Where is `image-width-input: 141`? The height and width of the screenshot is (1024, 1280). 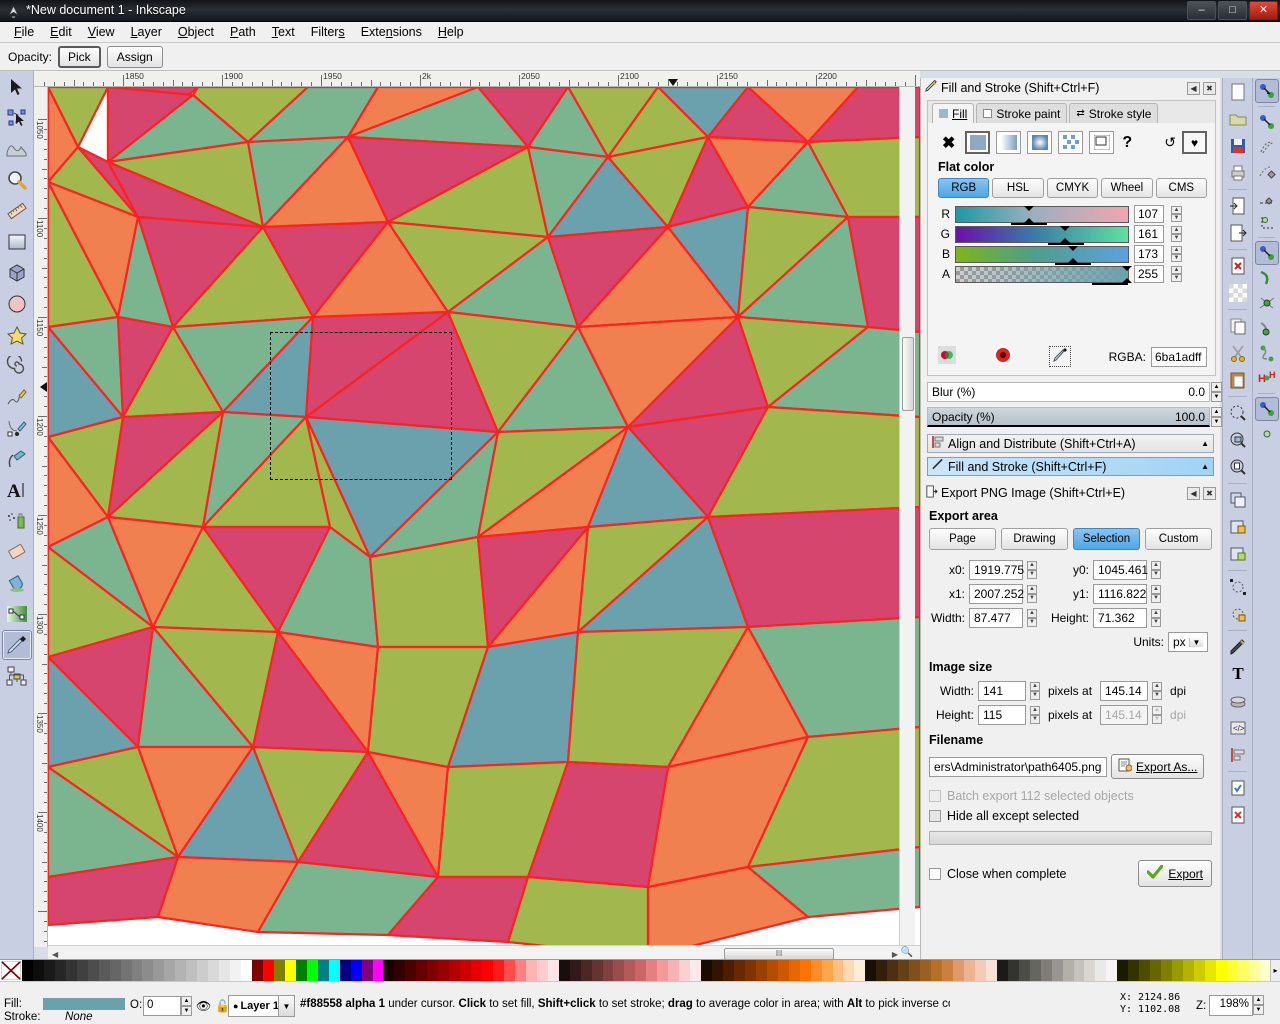 image-width-input: 141 is located at coordinates (1002, 691).